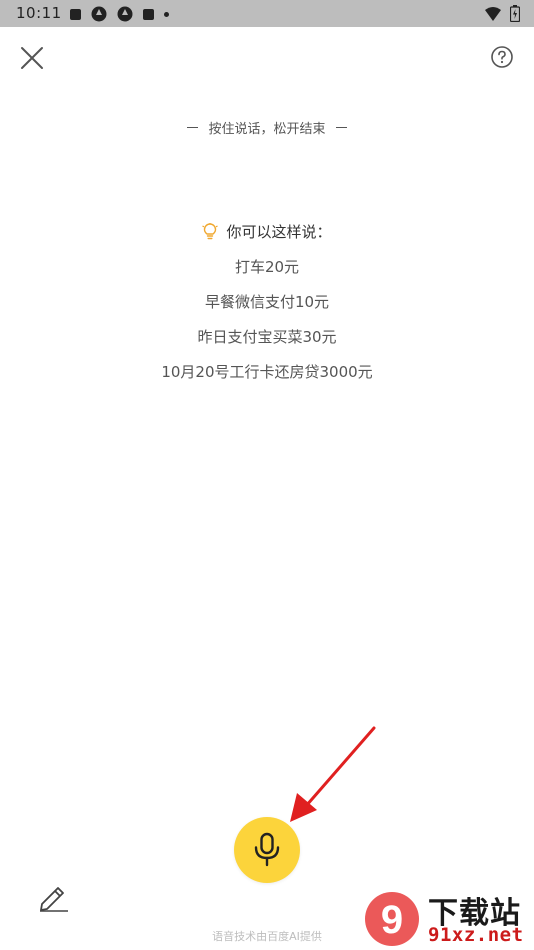 The width and height of the screenshot is (534, 950). Describe the element at coordinates (502, 13) in the screenshot. I see `system-icons` at that location.